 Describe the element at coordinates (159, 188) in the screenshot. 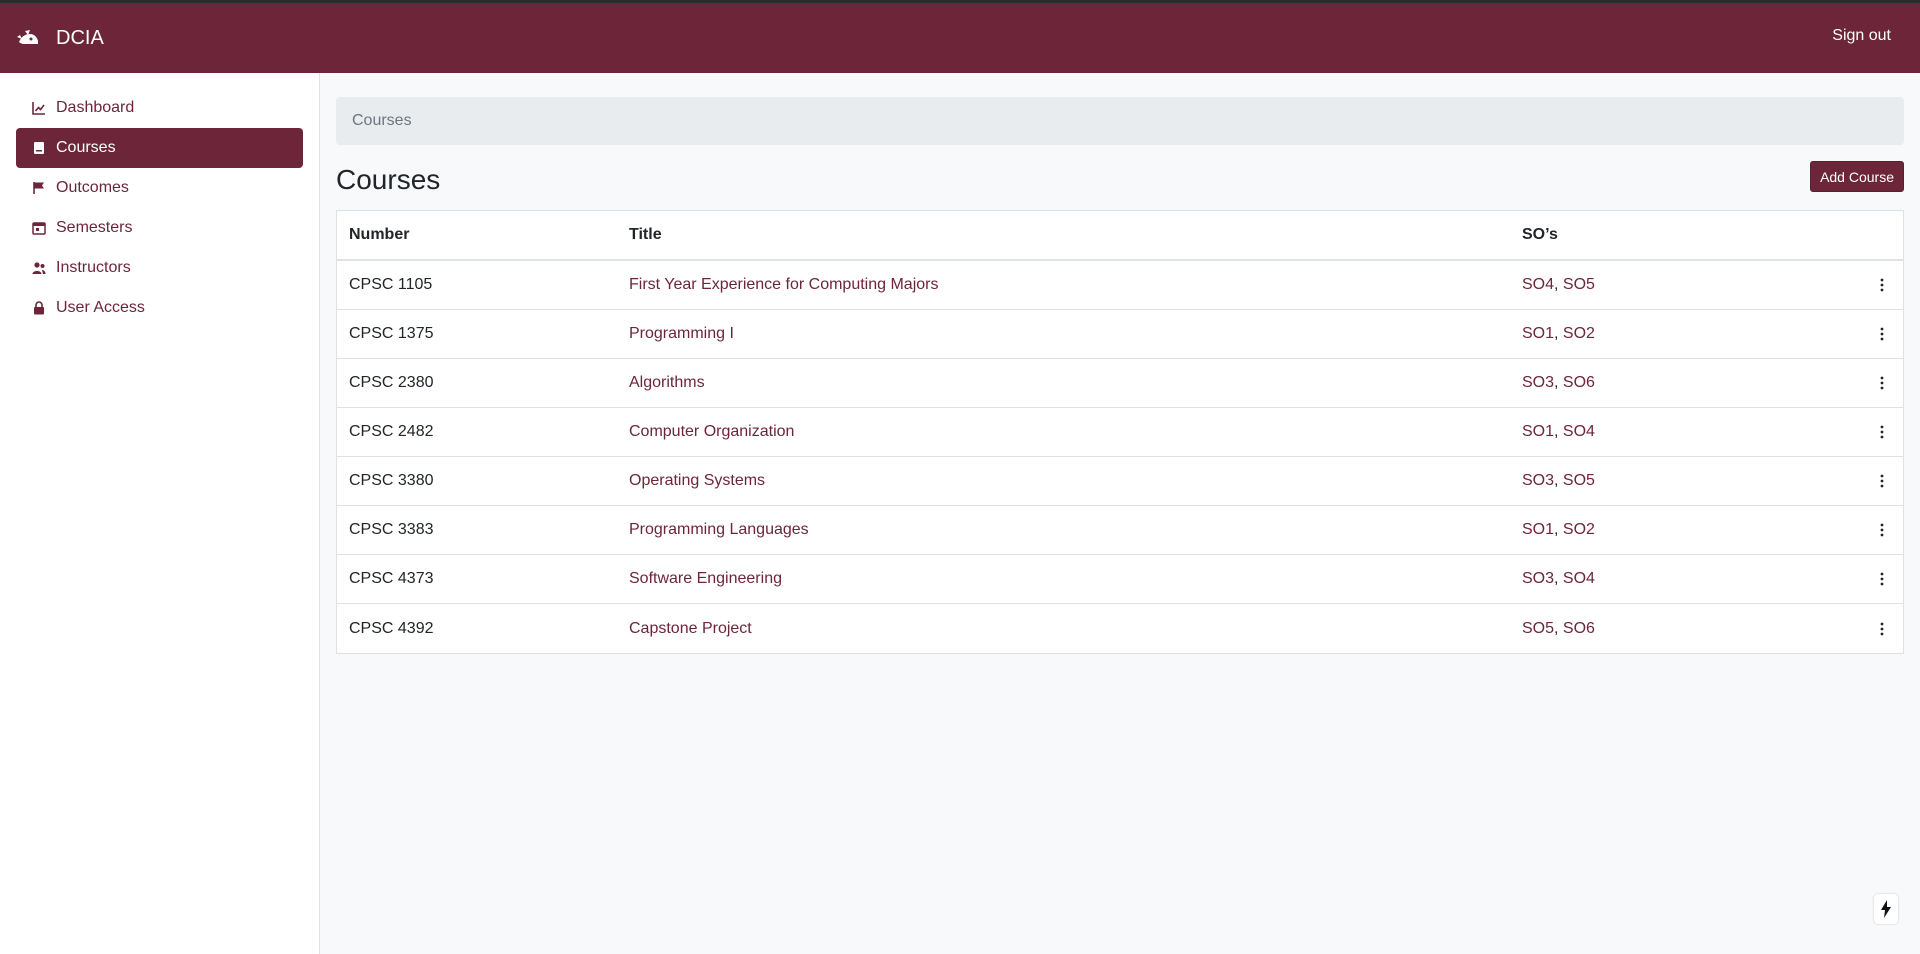

I see `sidebar-item-outcomes: Outcomes` at that location.